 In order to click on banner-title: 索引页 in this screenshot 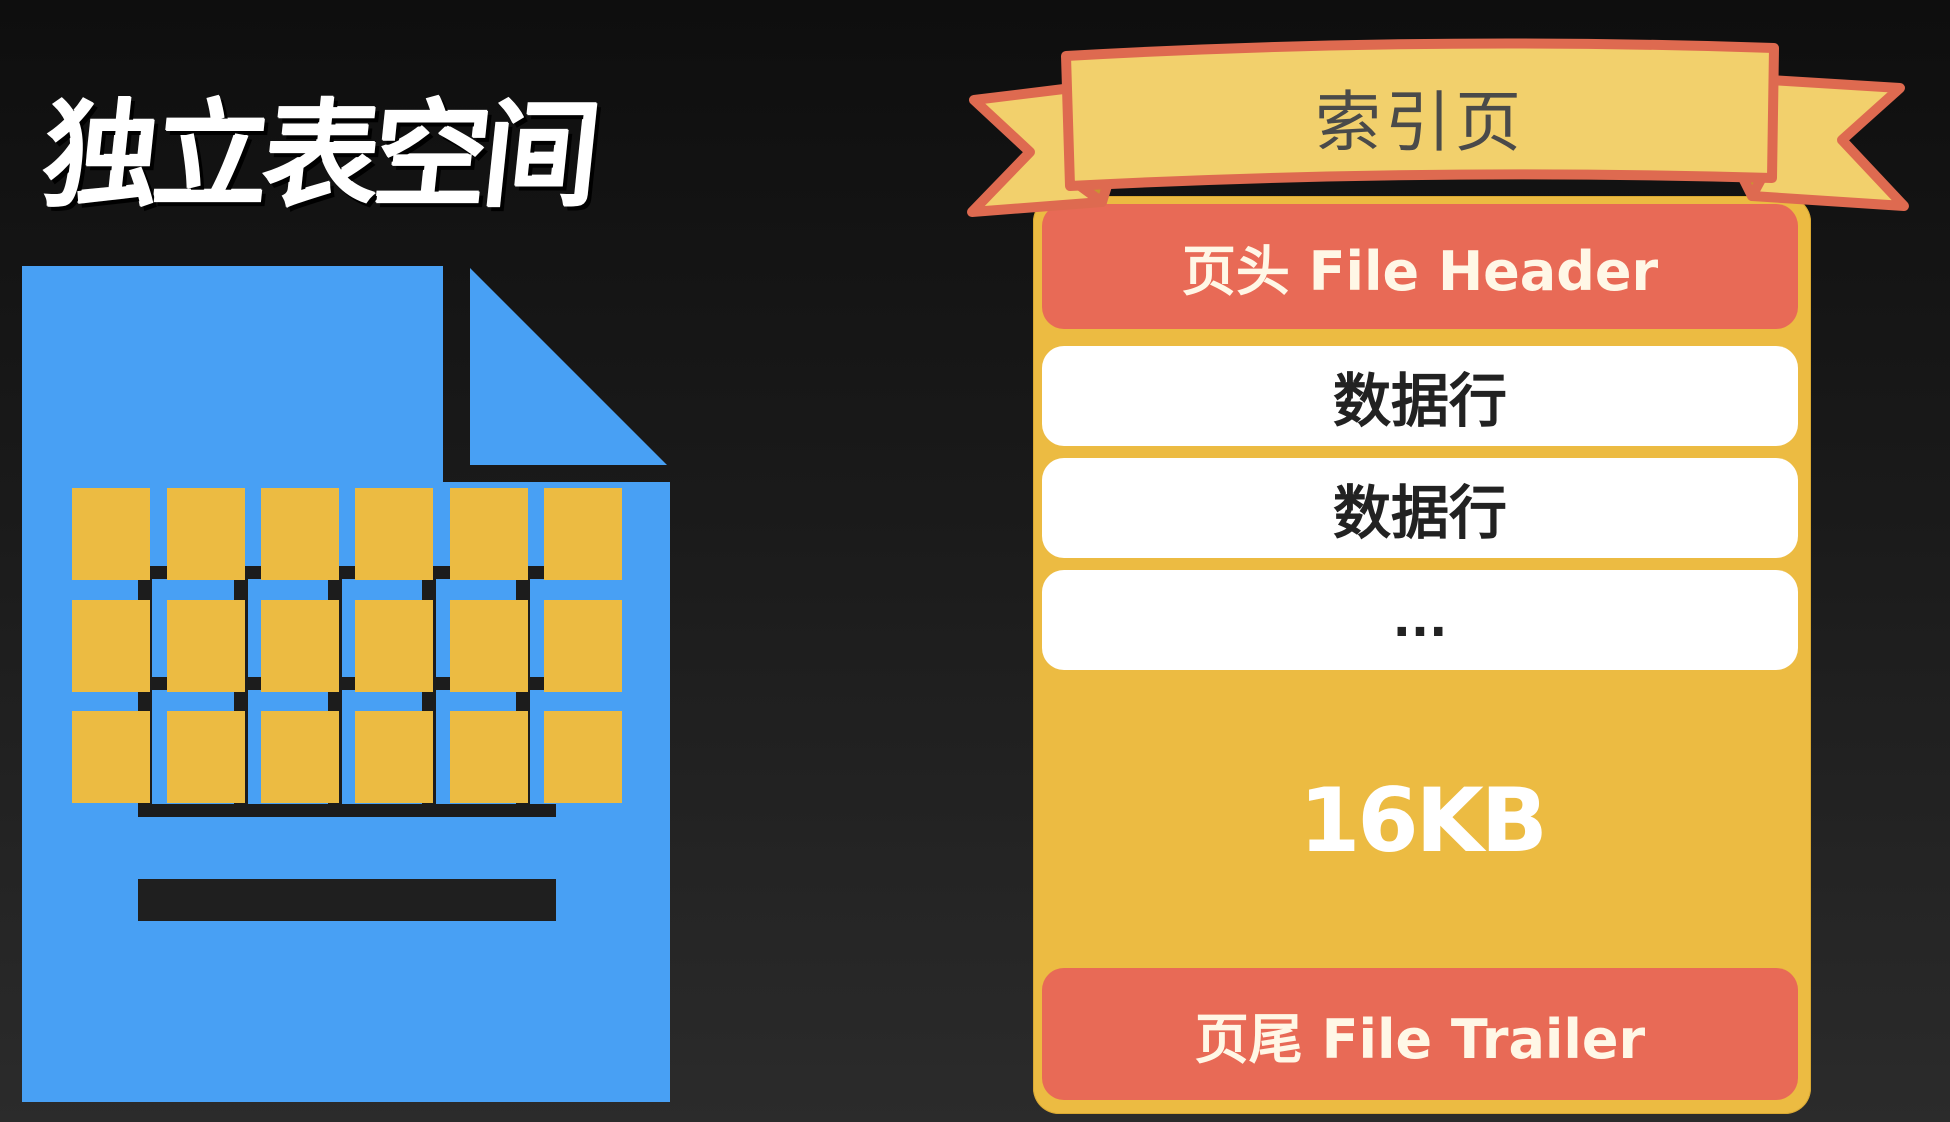, I will do `click(1420, 122)`.